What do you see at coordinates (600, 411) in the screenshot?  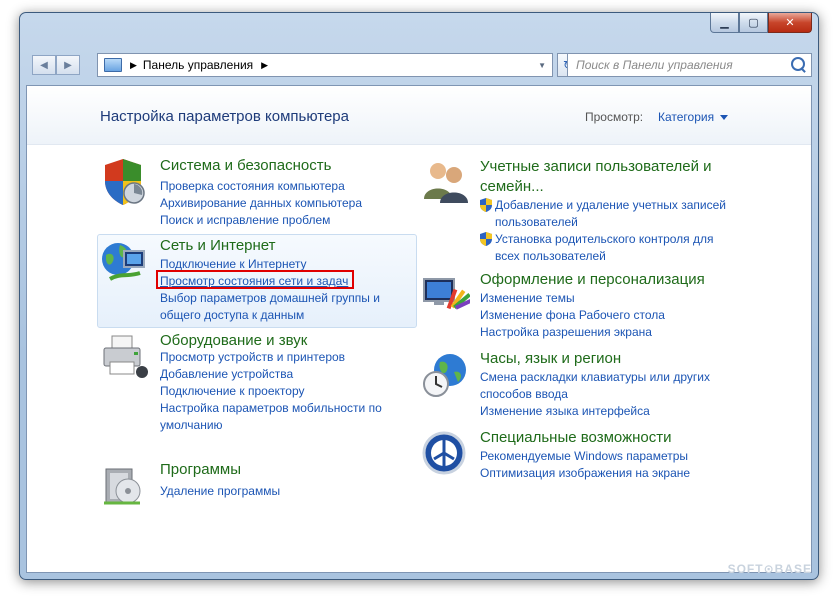 I see `link-change-language: Изменение языка интерфейса` at bounding box center [600, 411].